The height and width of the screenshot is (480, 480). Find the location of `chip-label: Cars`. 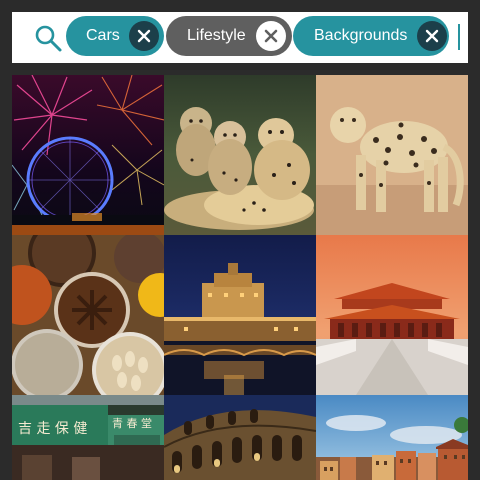

chip-label: Cars is located at coordinates (103, 35).